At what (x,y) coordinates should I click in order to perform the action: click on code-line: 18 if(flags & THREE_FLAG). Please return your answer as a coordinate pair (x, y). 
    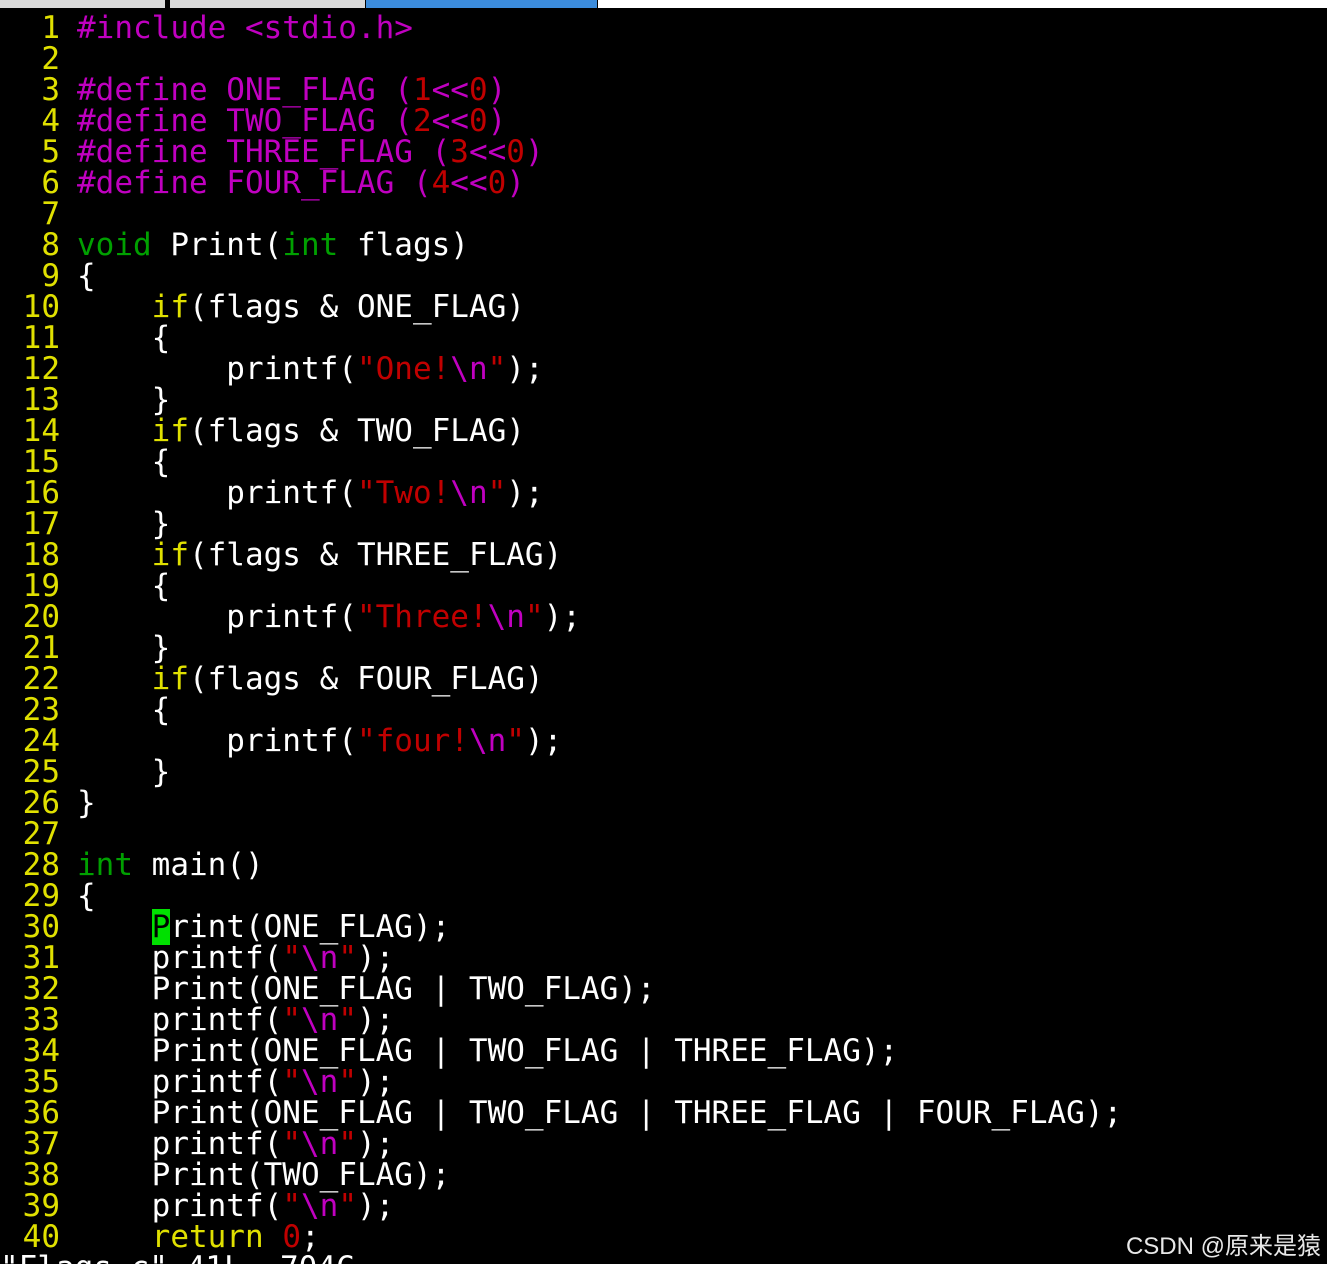
    Looking at the image, I should click on (663, 555).